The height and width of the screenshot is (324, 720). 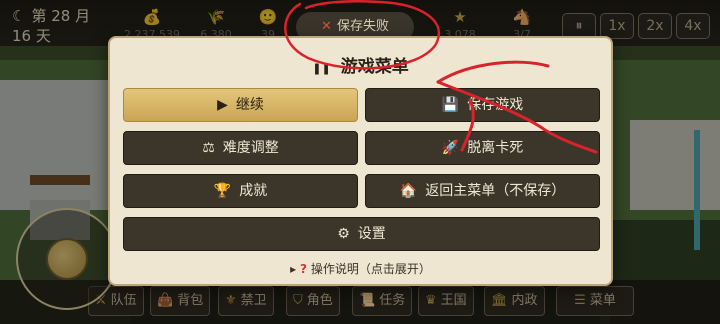 I want to click on pause-icon: ❚❚, so click(x=321, y=68).